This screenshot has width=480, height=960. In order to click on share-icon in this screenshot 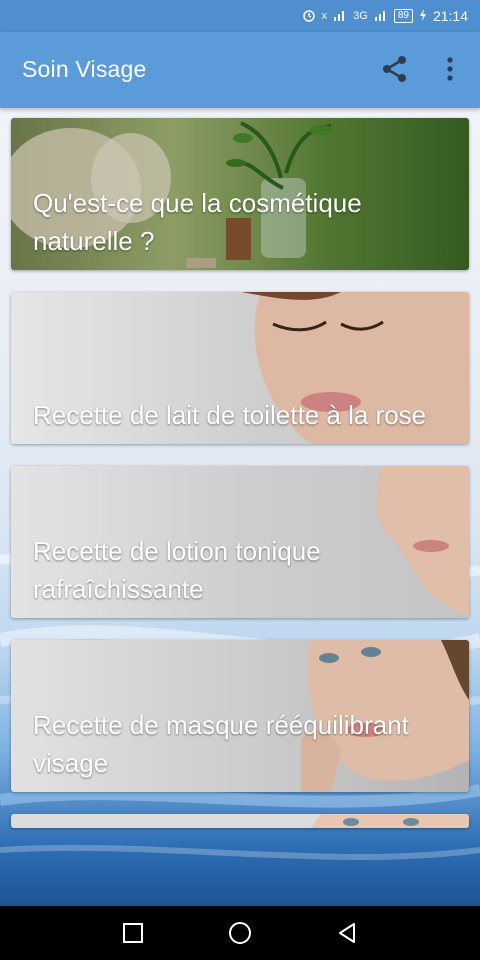, I will do `click(394, 69)`.